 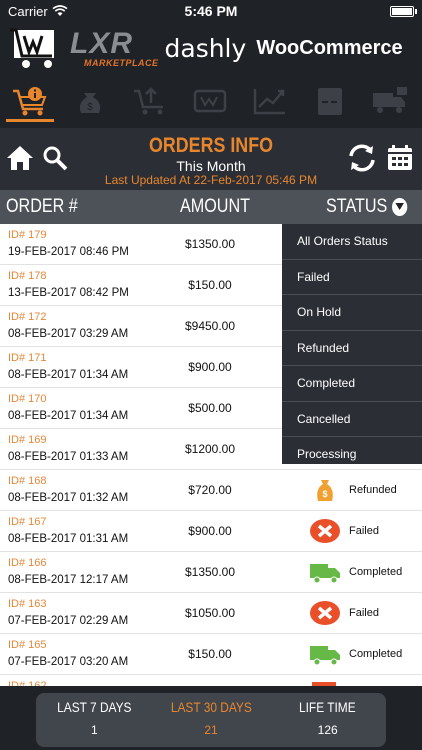 I want to click on order-date: 08-FEB-2017 01:34 AM, so click(x=68, y=416).